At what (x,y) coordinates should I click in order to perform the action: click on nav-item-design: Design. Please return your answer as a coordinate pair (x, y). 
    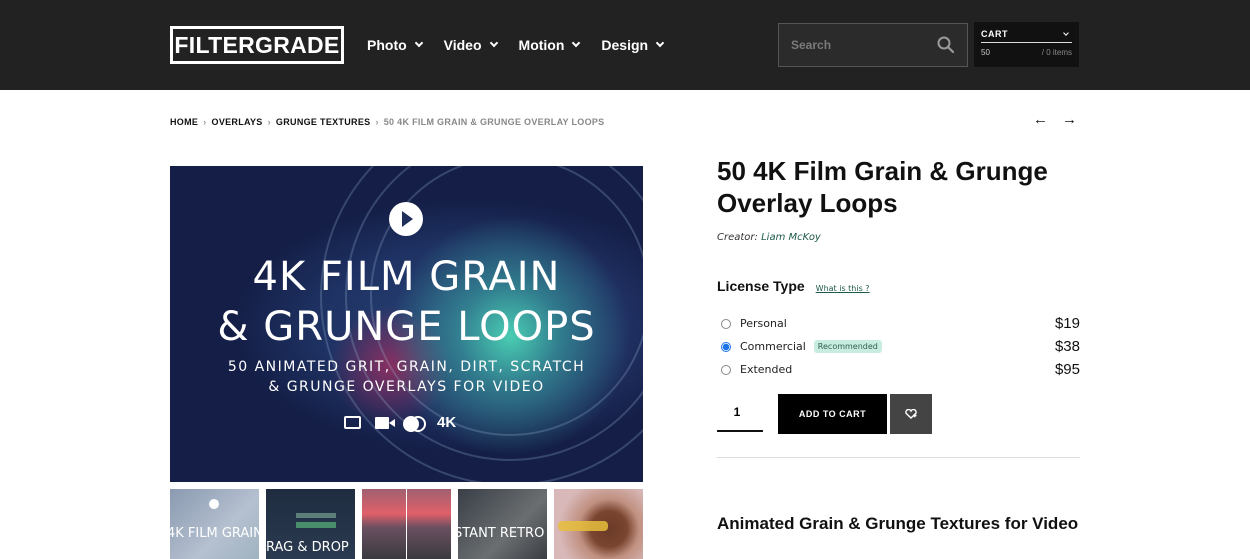
    Looking at the image, I should click on (633, 45).